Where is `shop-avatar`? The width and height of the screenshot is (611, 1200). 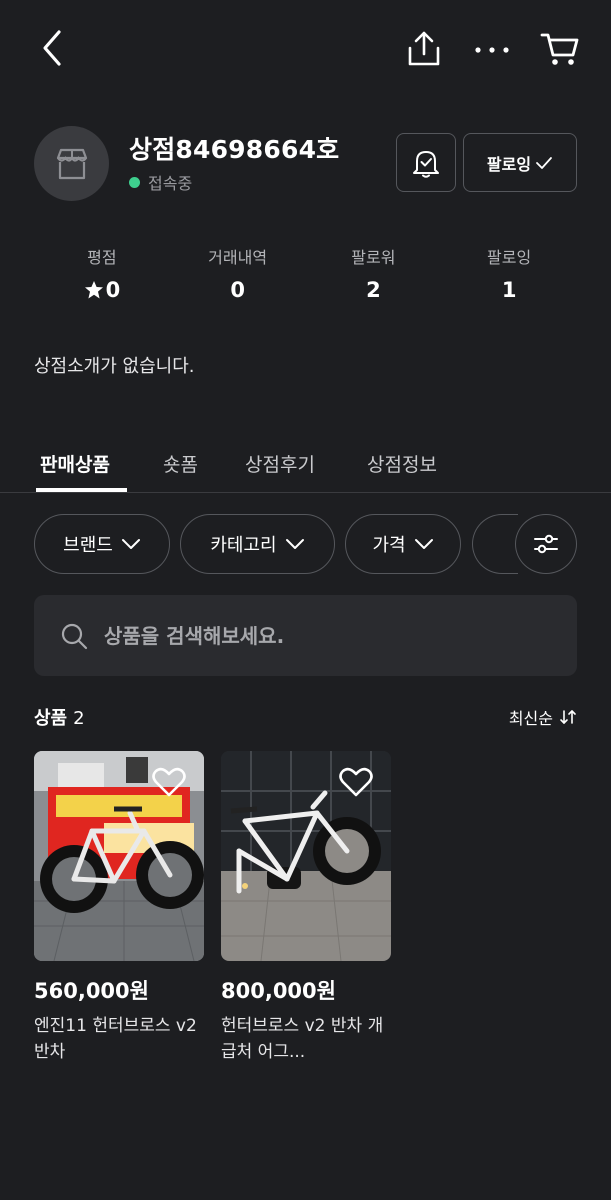 shop-avatar is located at coordinates (71, 163).